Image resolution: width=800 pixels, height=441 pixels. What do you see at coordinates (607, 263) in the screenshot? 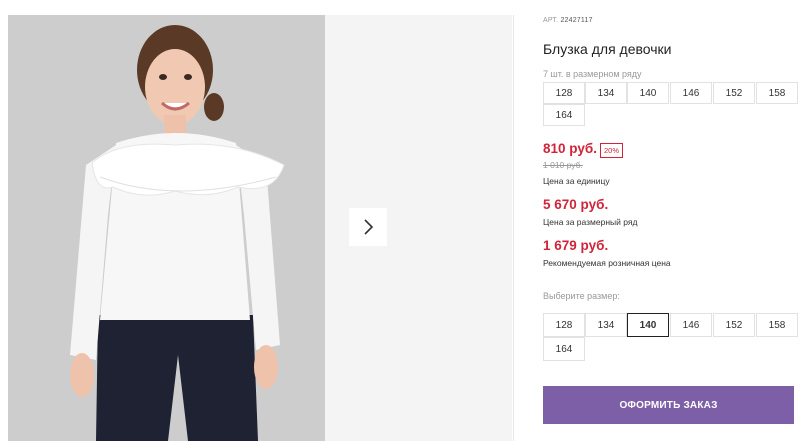
I see `retail-price-label: Рекомендуемая розничная цена` at bounding box center [607, 263].